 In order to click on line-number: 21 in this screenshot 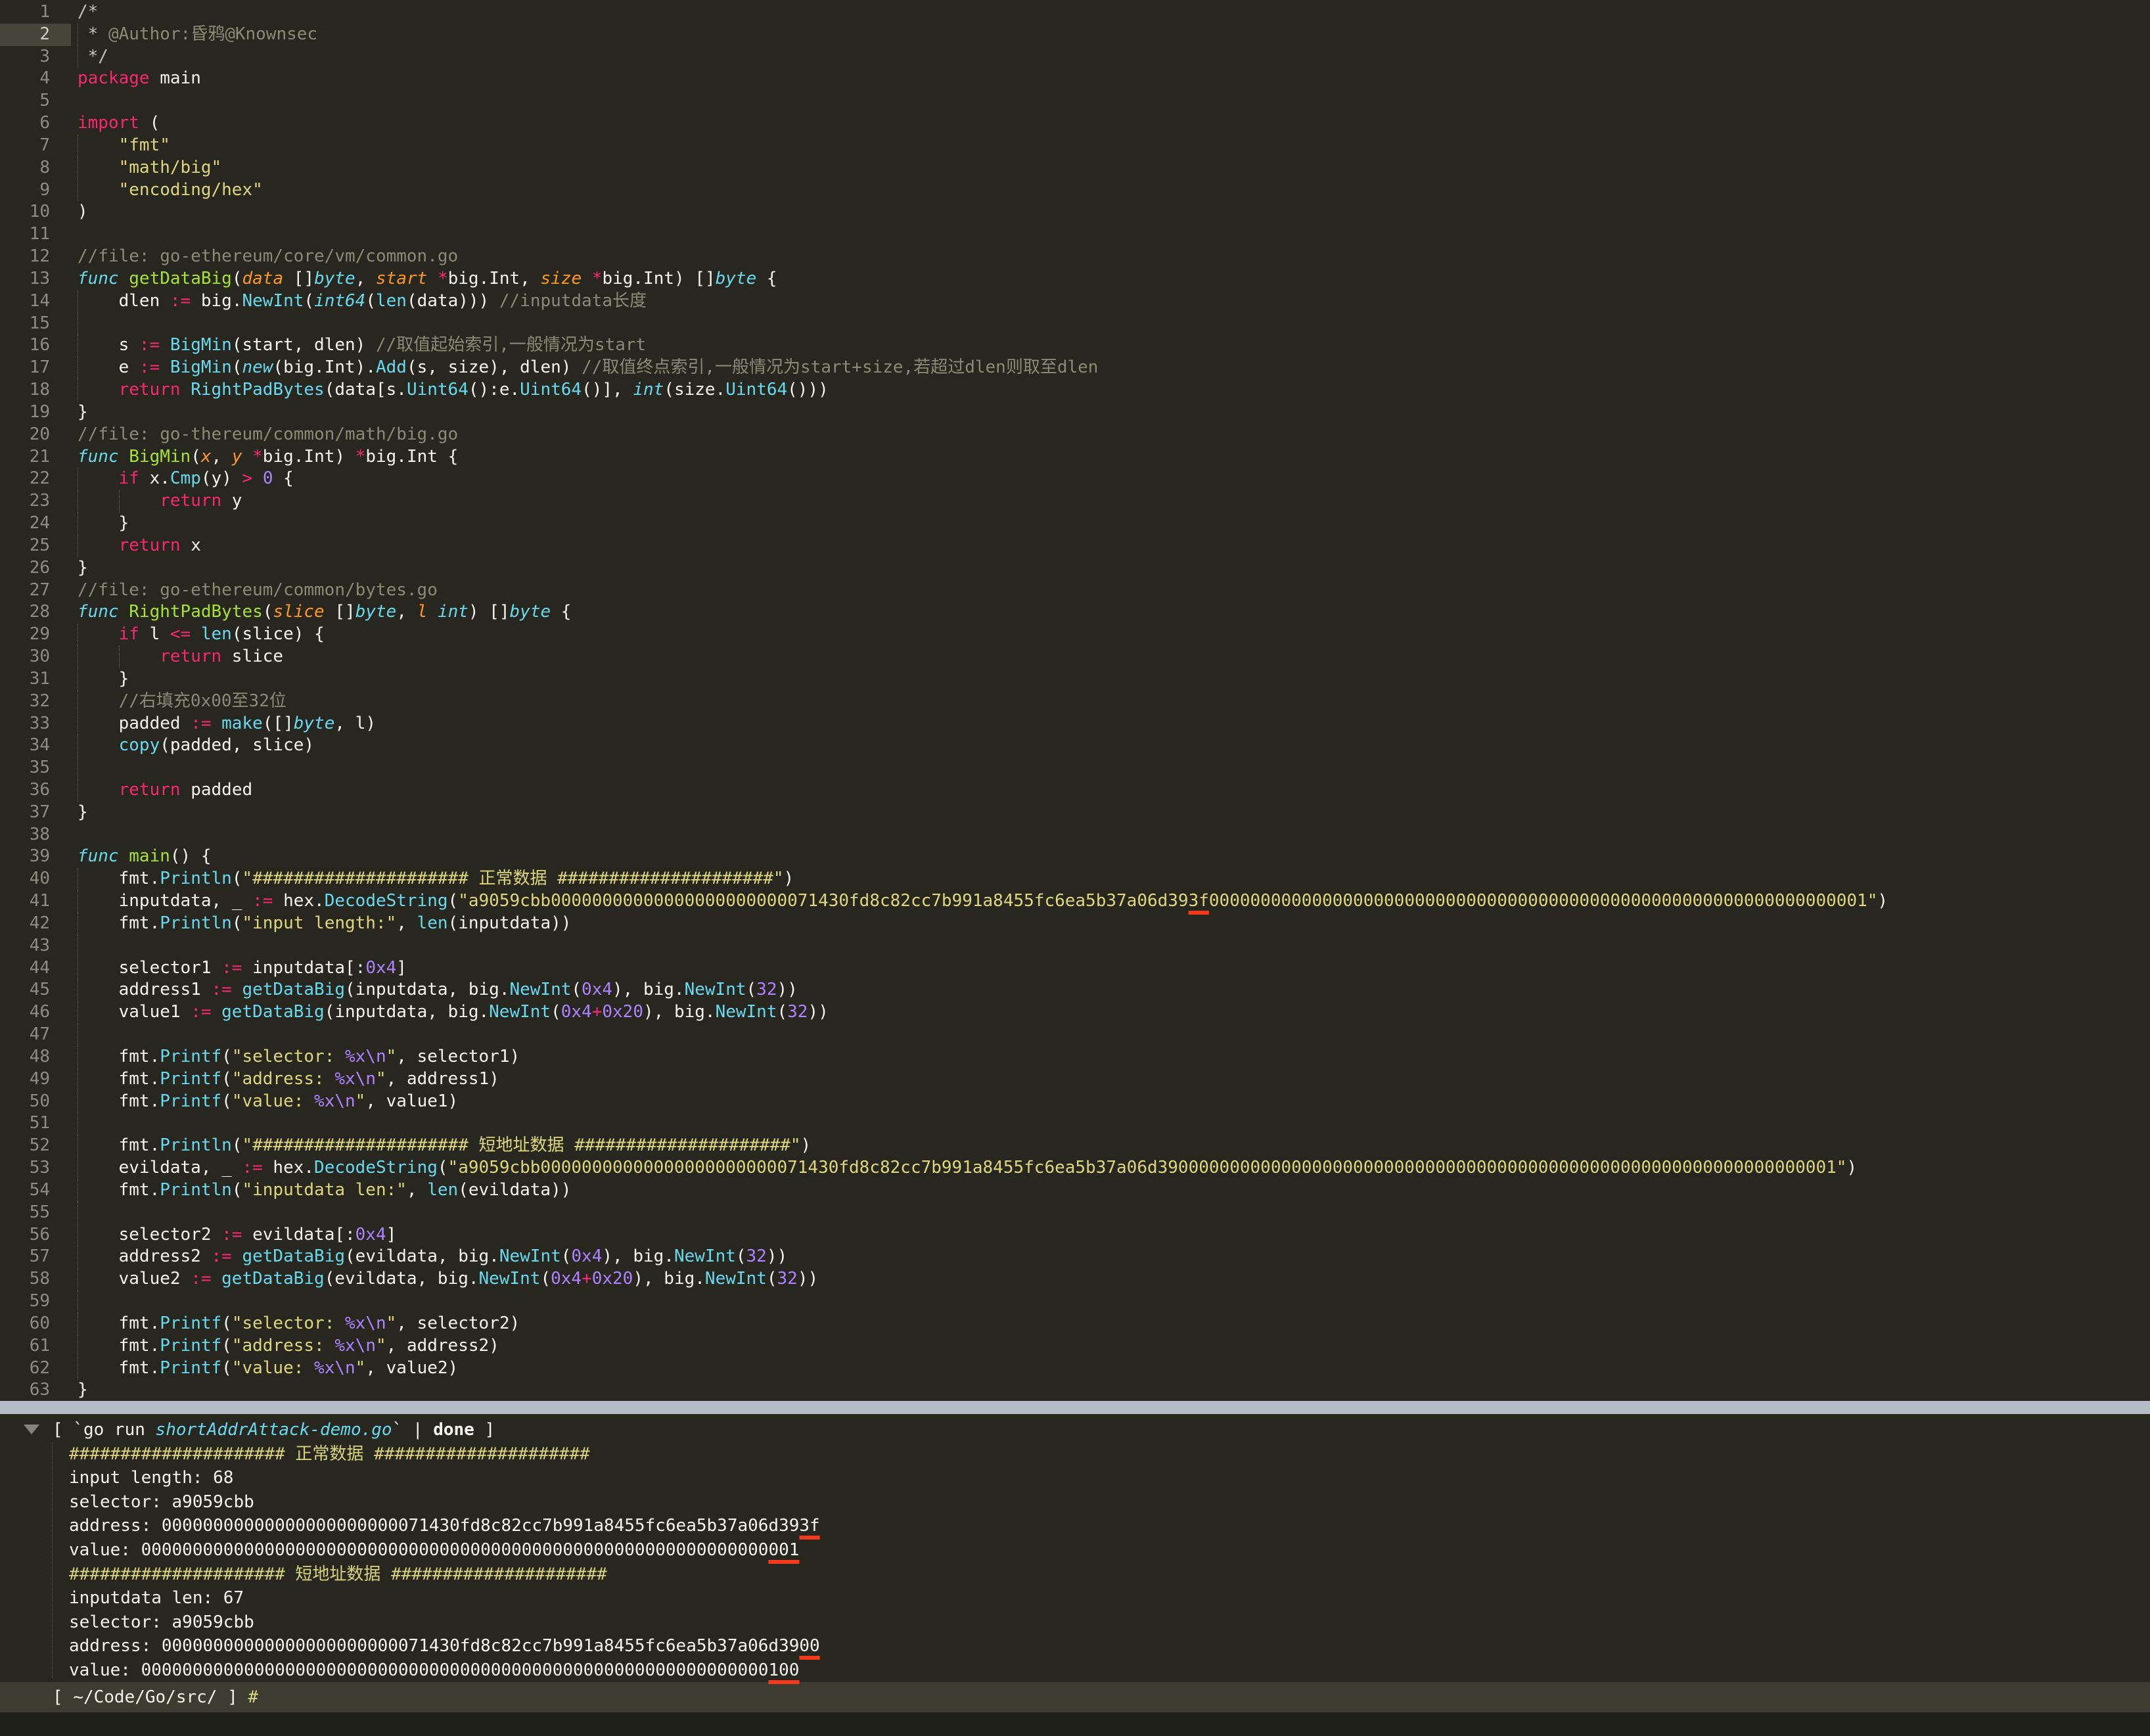, I will do `click(35, 457)`.